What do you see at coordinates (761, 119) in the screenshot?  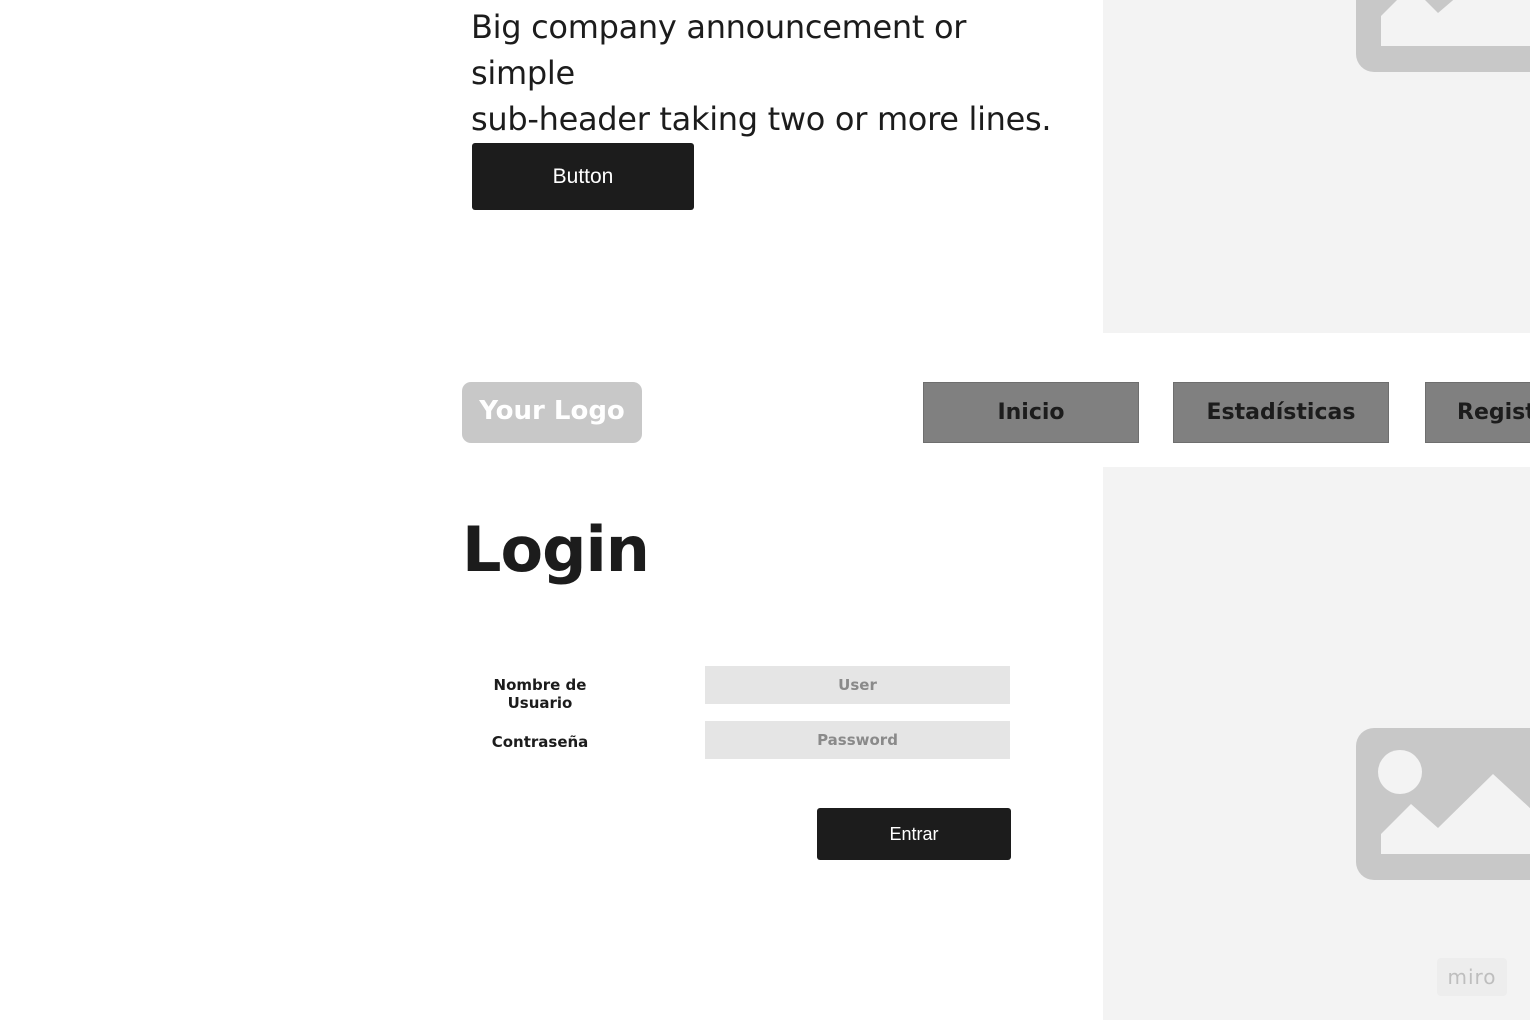 I see `hero-subheader-line-2: sub-header taking two or more lines.` at bounding box center [761, 119].